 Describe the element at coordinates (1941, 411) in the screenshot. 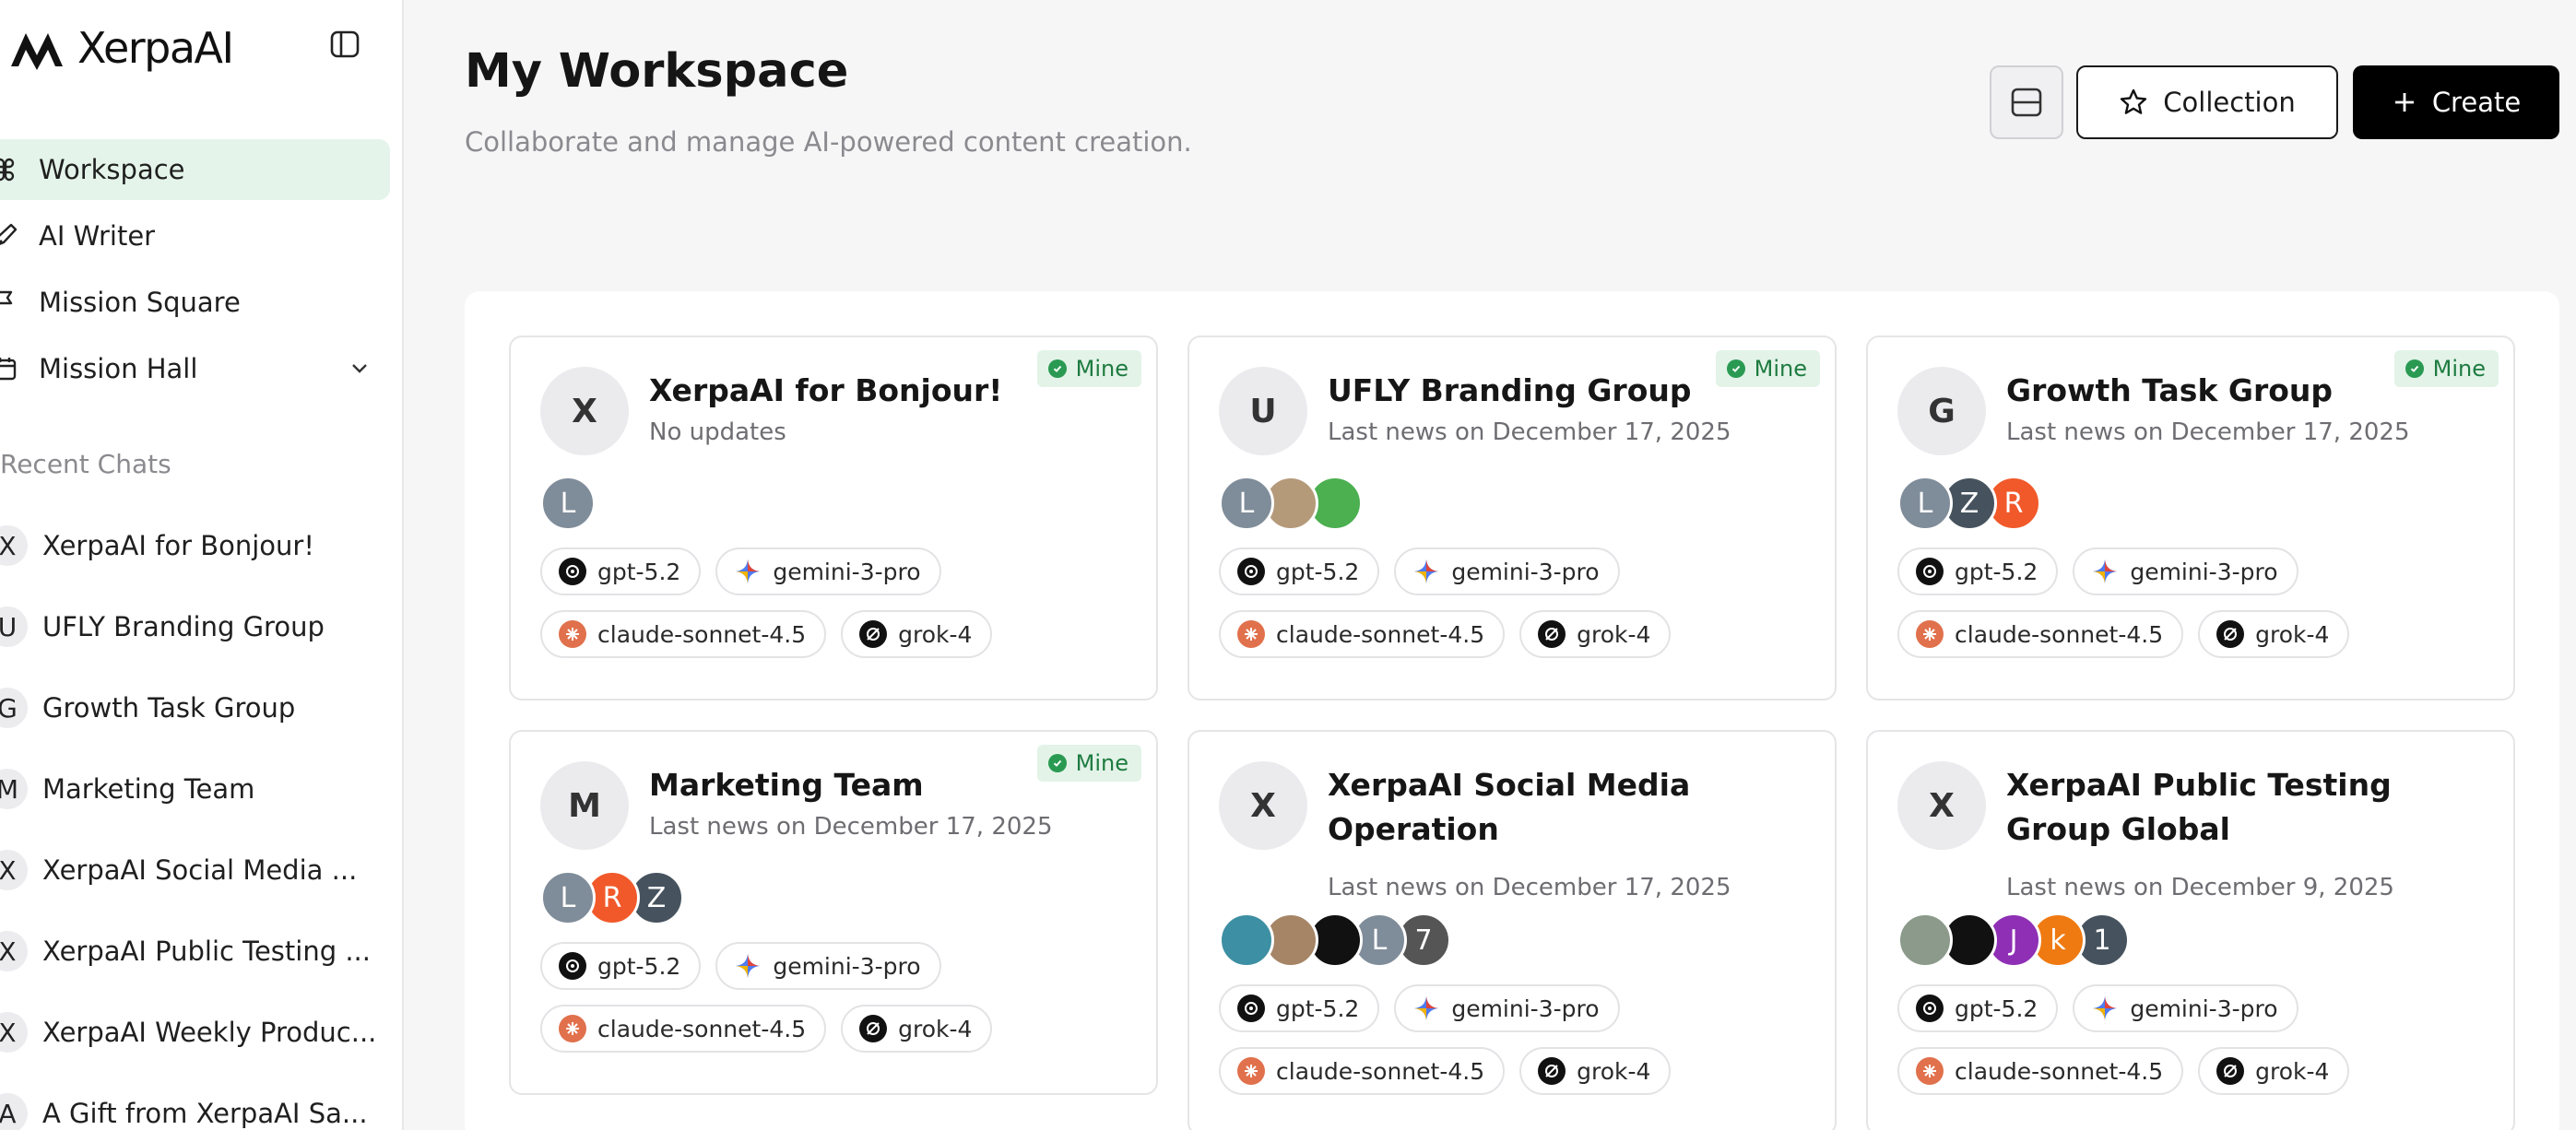

I see `group-avatar: G` at that location.